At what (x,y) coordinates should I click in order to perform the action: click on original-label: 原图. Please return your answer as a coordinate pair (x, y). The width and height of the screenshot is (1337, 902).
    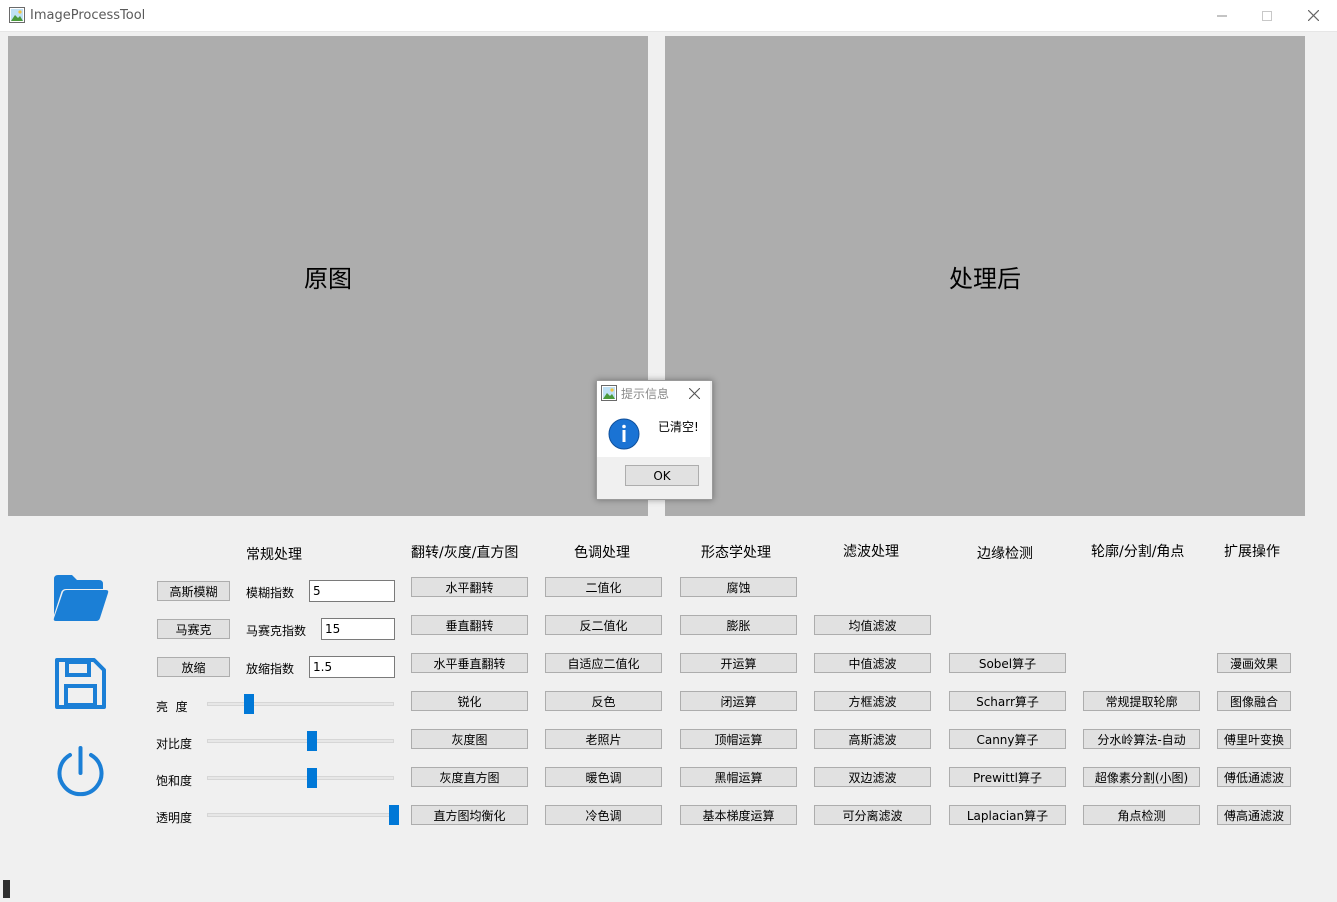
    Looking at the image, I should click on (328, 278).